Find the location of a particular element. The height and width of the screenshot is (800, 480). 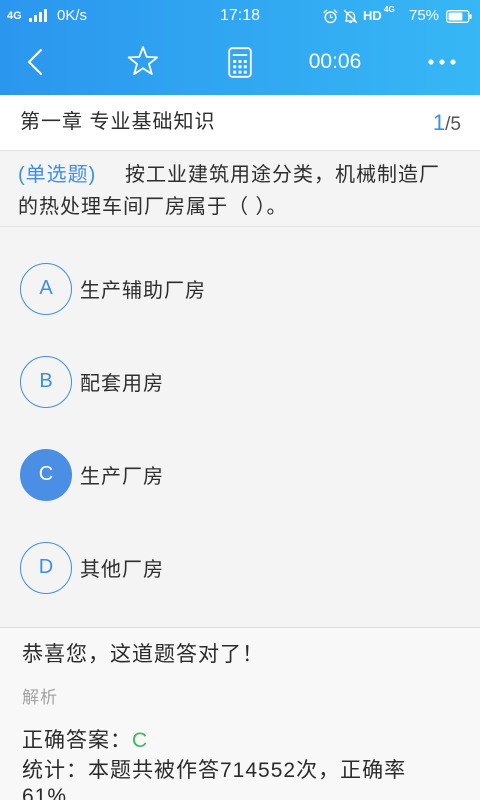

question-card: (单选题) 按工业建筑用途分类，机械制造厂 的热处理车间厂房属于（ ）。 is located at coordinates (240, 189).